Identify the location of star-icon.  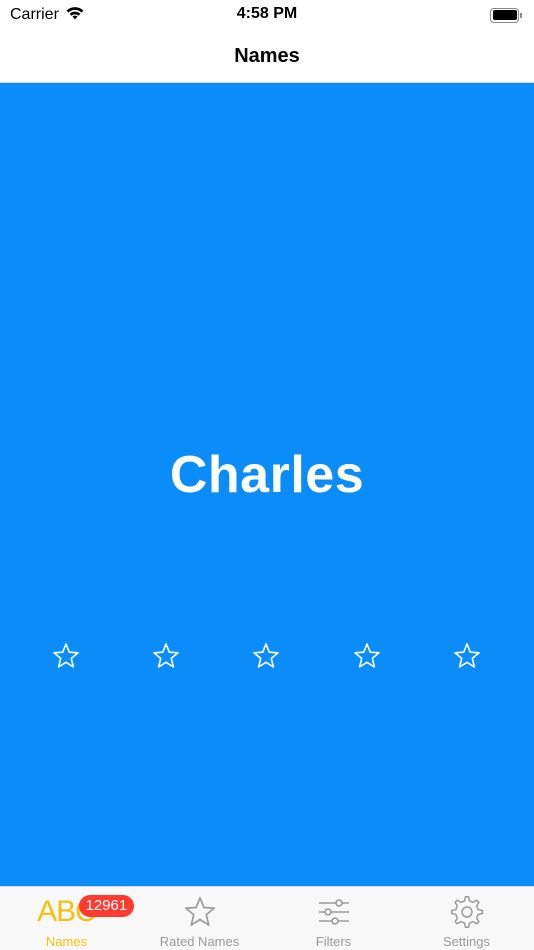
(200, 912).